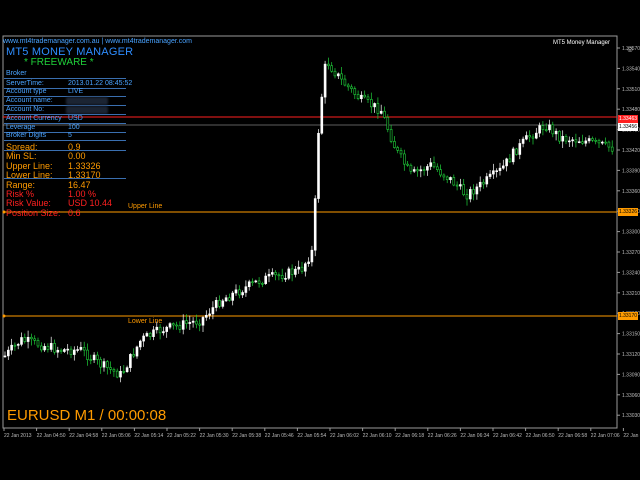 The image size is (640, 480). What do you see at coordinates (628, 212) in the screenshot?
I see `upper-line-price-tag: 1.33326` at bounding box center [628, 212].